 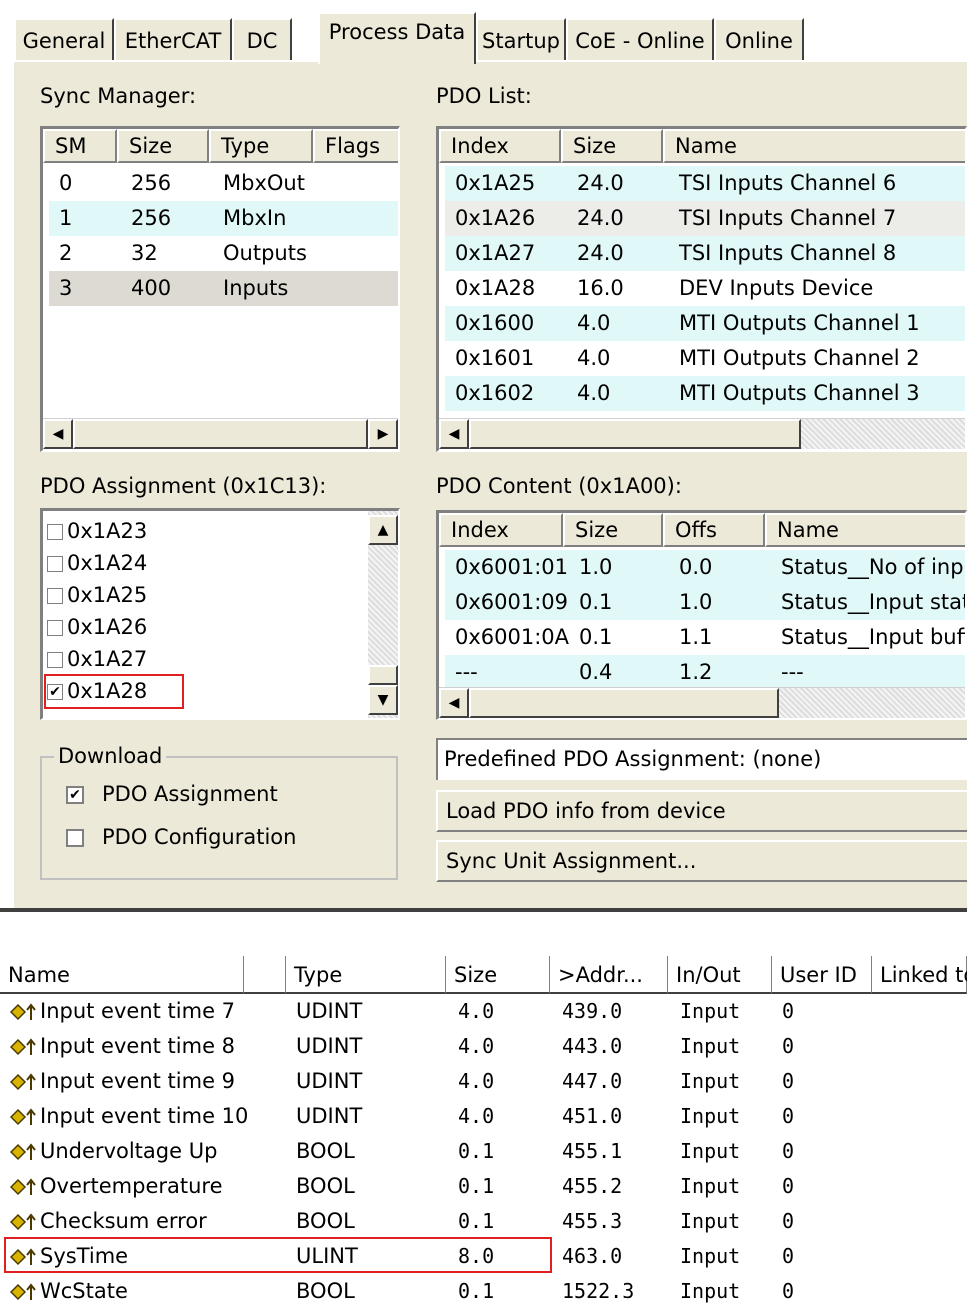 I want to click on tab-label: Startup, so click(x=521, y=41).